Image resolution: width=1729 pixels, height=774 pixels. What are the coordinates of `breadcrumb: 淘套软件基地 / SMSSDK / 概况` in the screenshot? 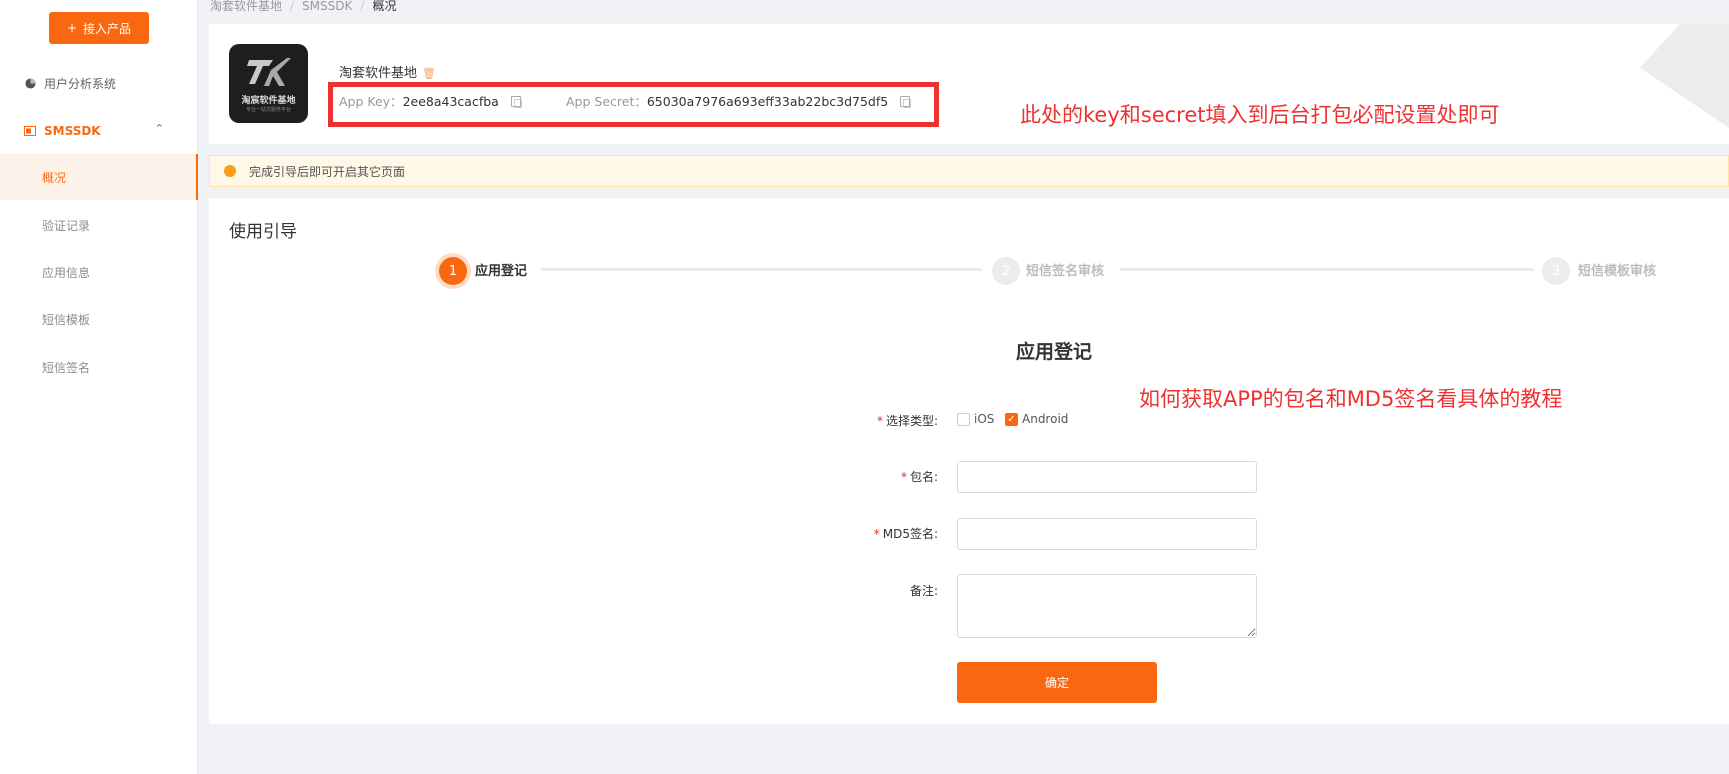 It's located at (303, 6).